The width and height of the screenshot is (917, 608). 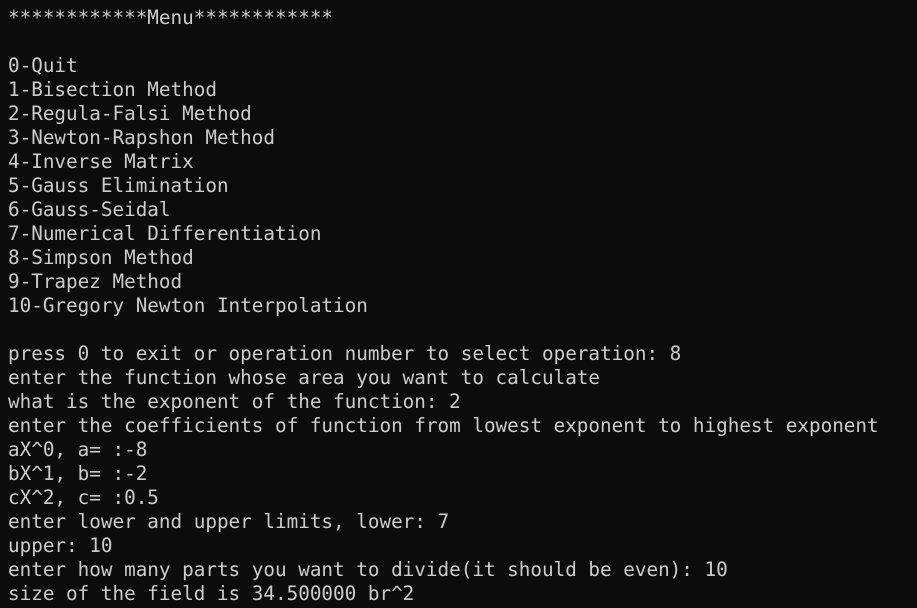 What do you see at coordinates (229, 521) in the screenshot?
I see `lower-limit-prompt: enter lower and upper limits, lower: 7` at bounding box center [229, 521].